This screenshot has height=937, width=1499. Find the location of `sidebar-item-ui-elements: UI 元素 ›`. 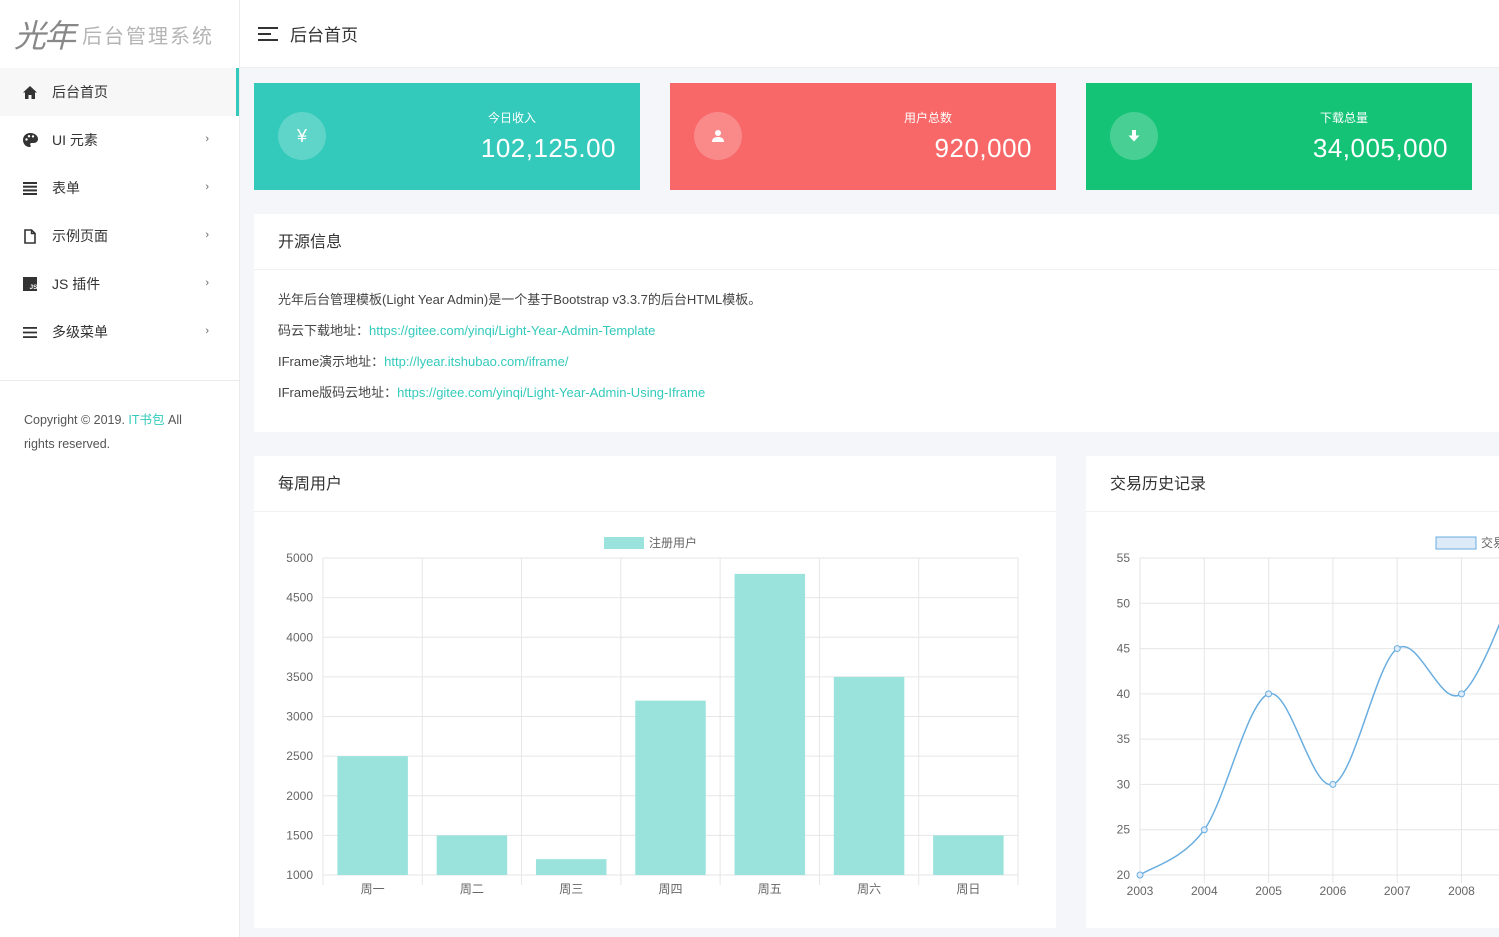

sidebar-item-ui-elements: UI 元素 › is located at coordinates (119, 140).